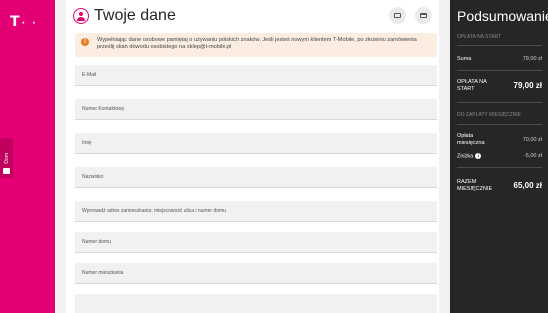 The image size is (548, 313). What do you see at coordinates (256, 109) in the screenshot?
I see `contact-number-field: Numer Kontaktowy` at bounding box center [256, 109].